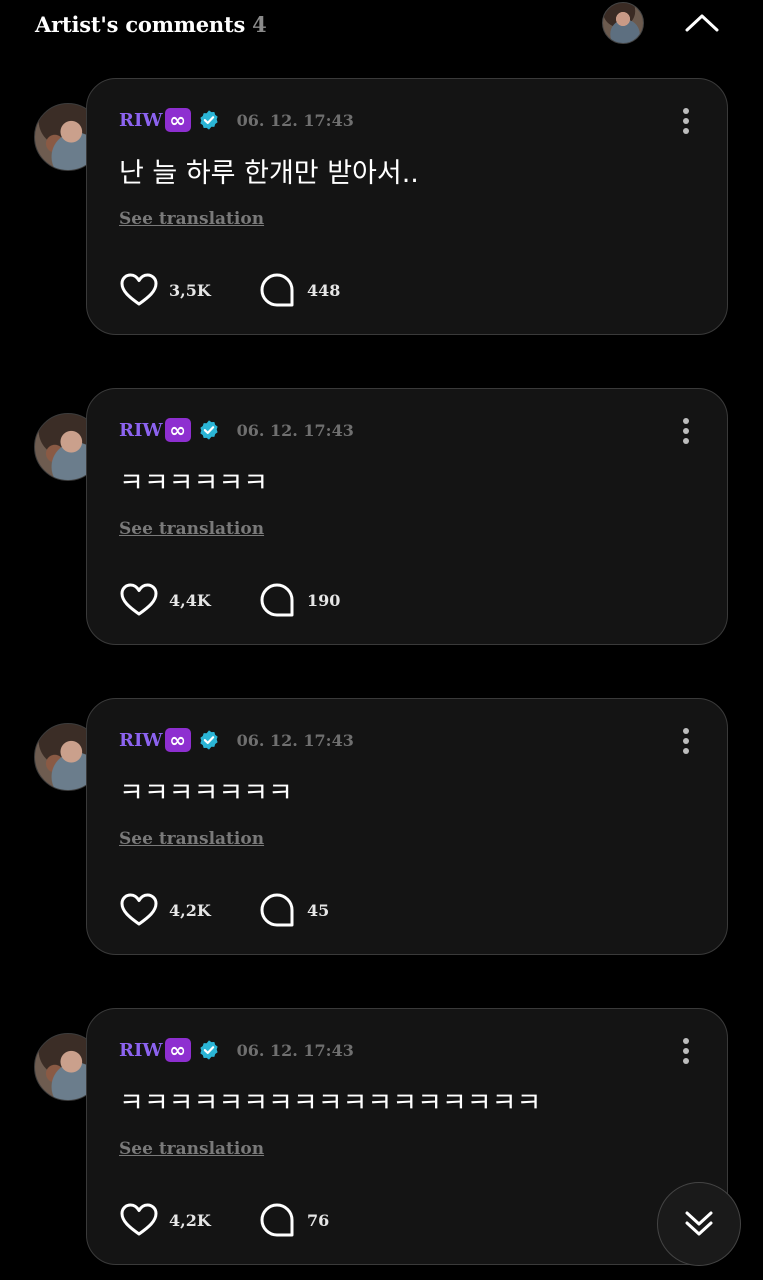 This screenshot has height=1280, width=763. What do you see at coordinates (623, 23) in the screenshot?
I see `artist-avatar` at bounding box center [623, 23].